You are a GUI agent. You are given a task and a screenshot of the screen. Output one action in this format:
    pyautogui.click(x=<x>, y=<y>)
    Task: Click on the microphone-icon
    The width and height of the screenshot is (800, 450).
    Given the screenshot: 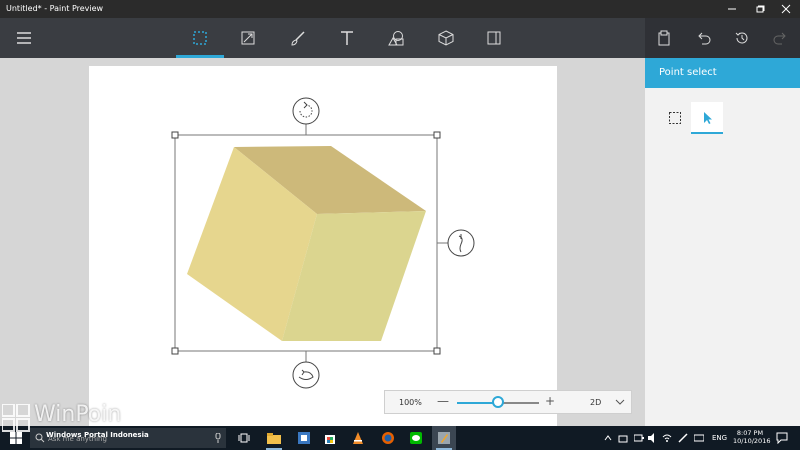 What is the action you would take?
    pyautogui.click(x=218, y=438)
    